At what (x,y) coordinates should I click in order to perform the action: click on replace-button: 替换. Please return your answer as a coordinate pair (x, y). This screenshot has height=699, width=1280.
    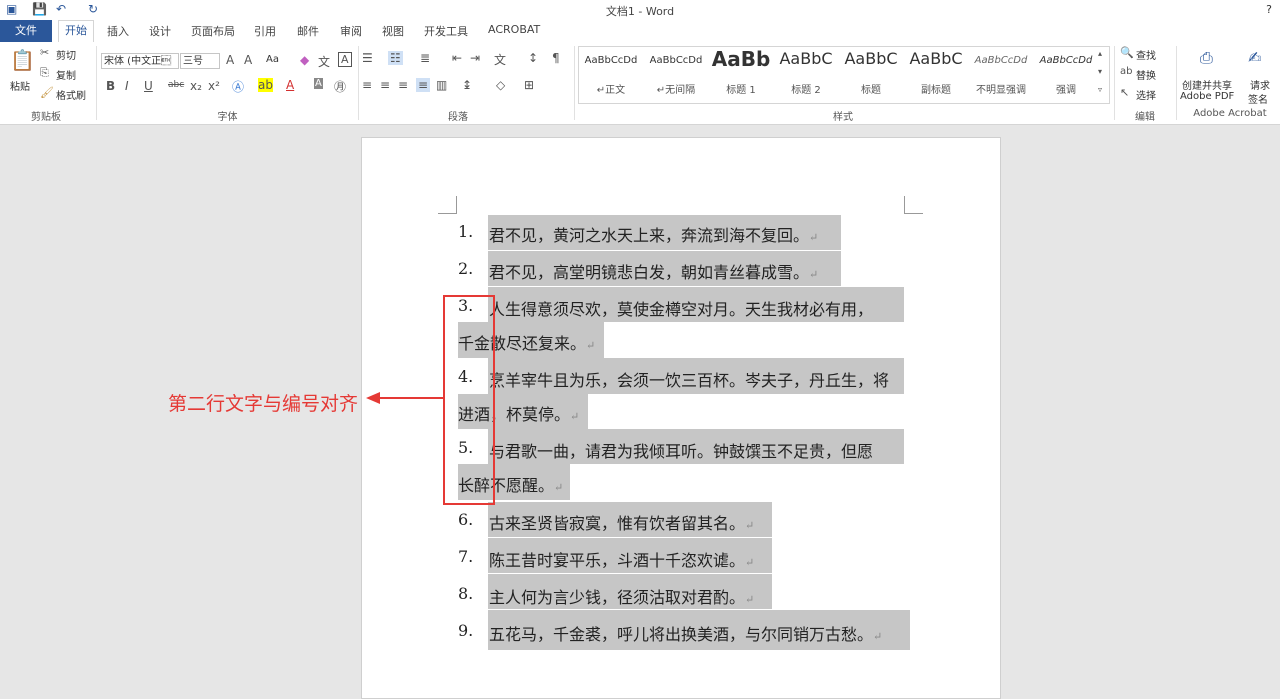
    Looking at the image, I should click on (1146, 74).